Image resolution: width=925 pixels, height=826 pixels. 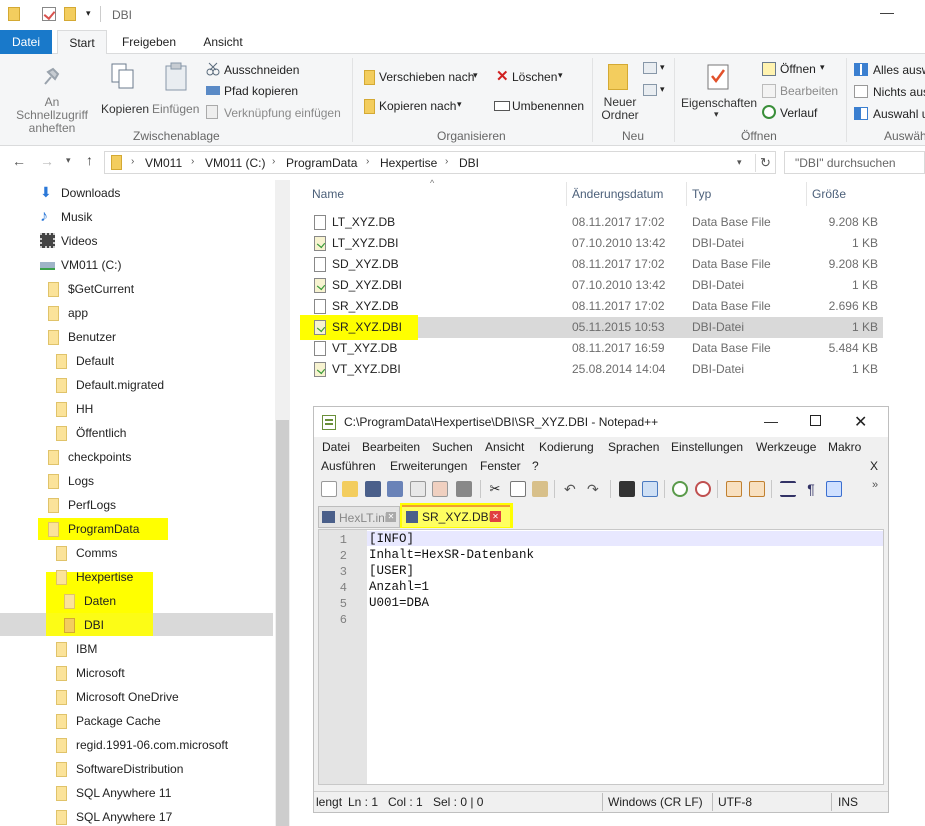 I want to click on code-line: Inhalt=HexSR-Datenbank, so click(x=451, y=555).